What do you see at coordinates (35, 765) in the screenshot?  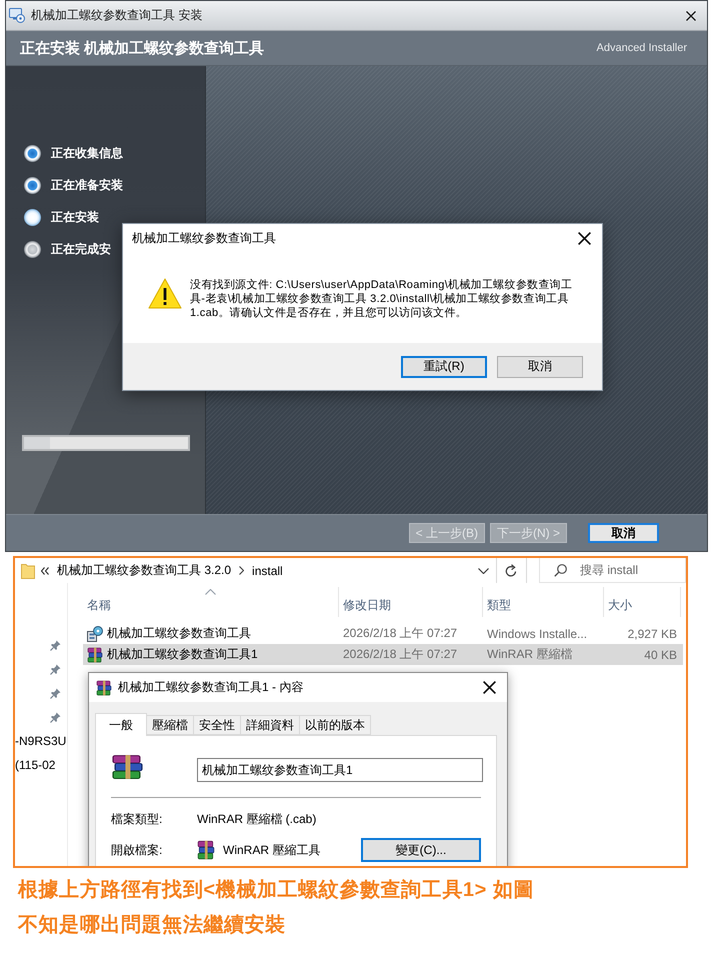 I see `nav-item: (115-02` at bounding box center [35, 765].